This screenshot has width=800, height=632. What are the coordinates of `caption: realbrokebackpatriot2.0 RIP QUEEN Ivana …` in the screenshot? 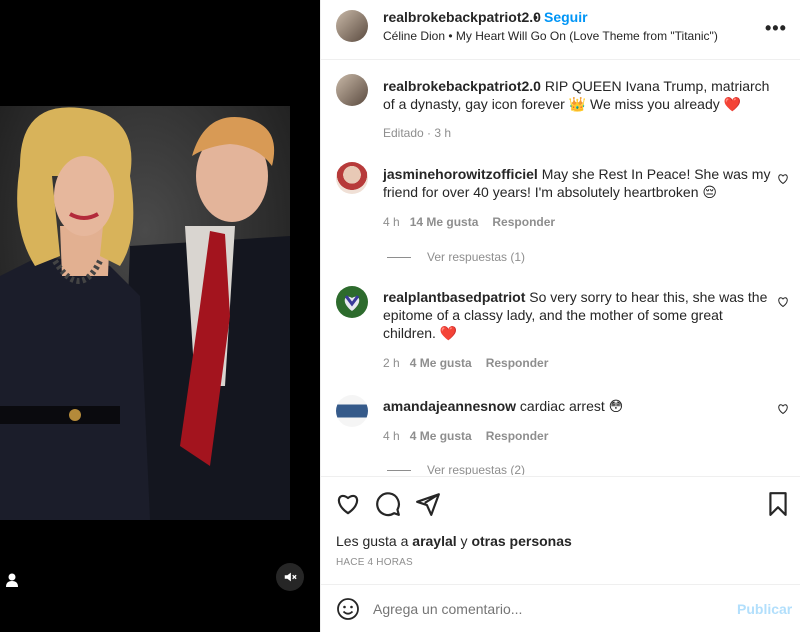 It's located at (578, 95).